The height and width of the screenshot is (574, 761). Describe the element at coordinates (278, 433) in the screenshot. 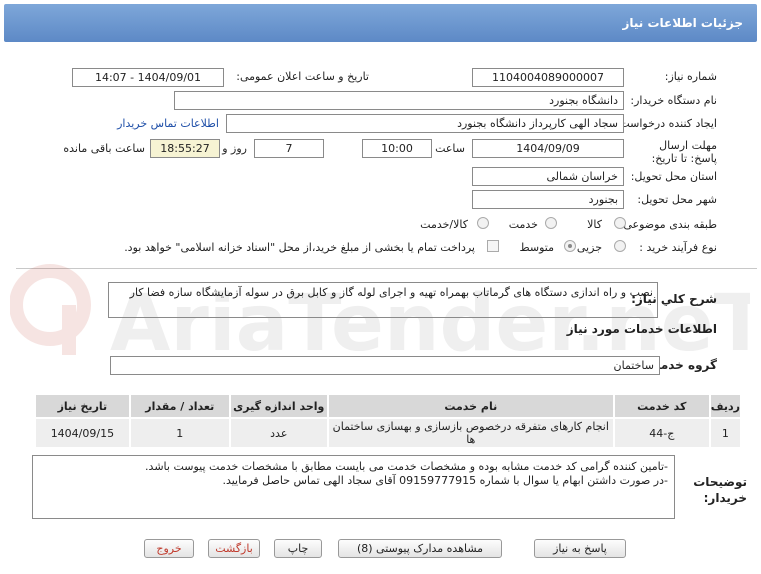

I see `cell-unit: عدد` at that location.